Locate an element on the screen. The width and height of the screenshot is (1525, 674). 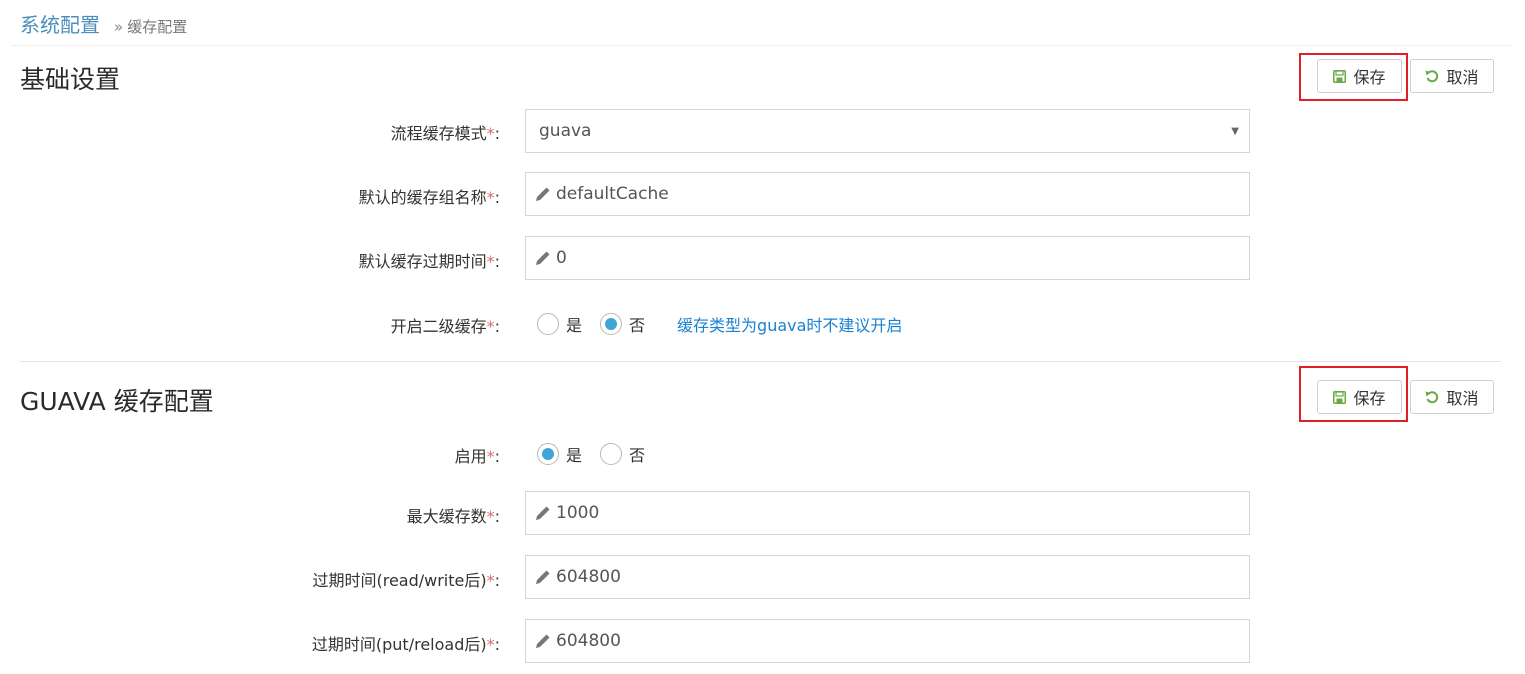
second-level-hint: 缓存类型为guava时不建议开启 is located at coordinates (790, 325).